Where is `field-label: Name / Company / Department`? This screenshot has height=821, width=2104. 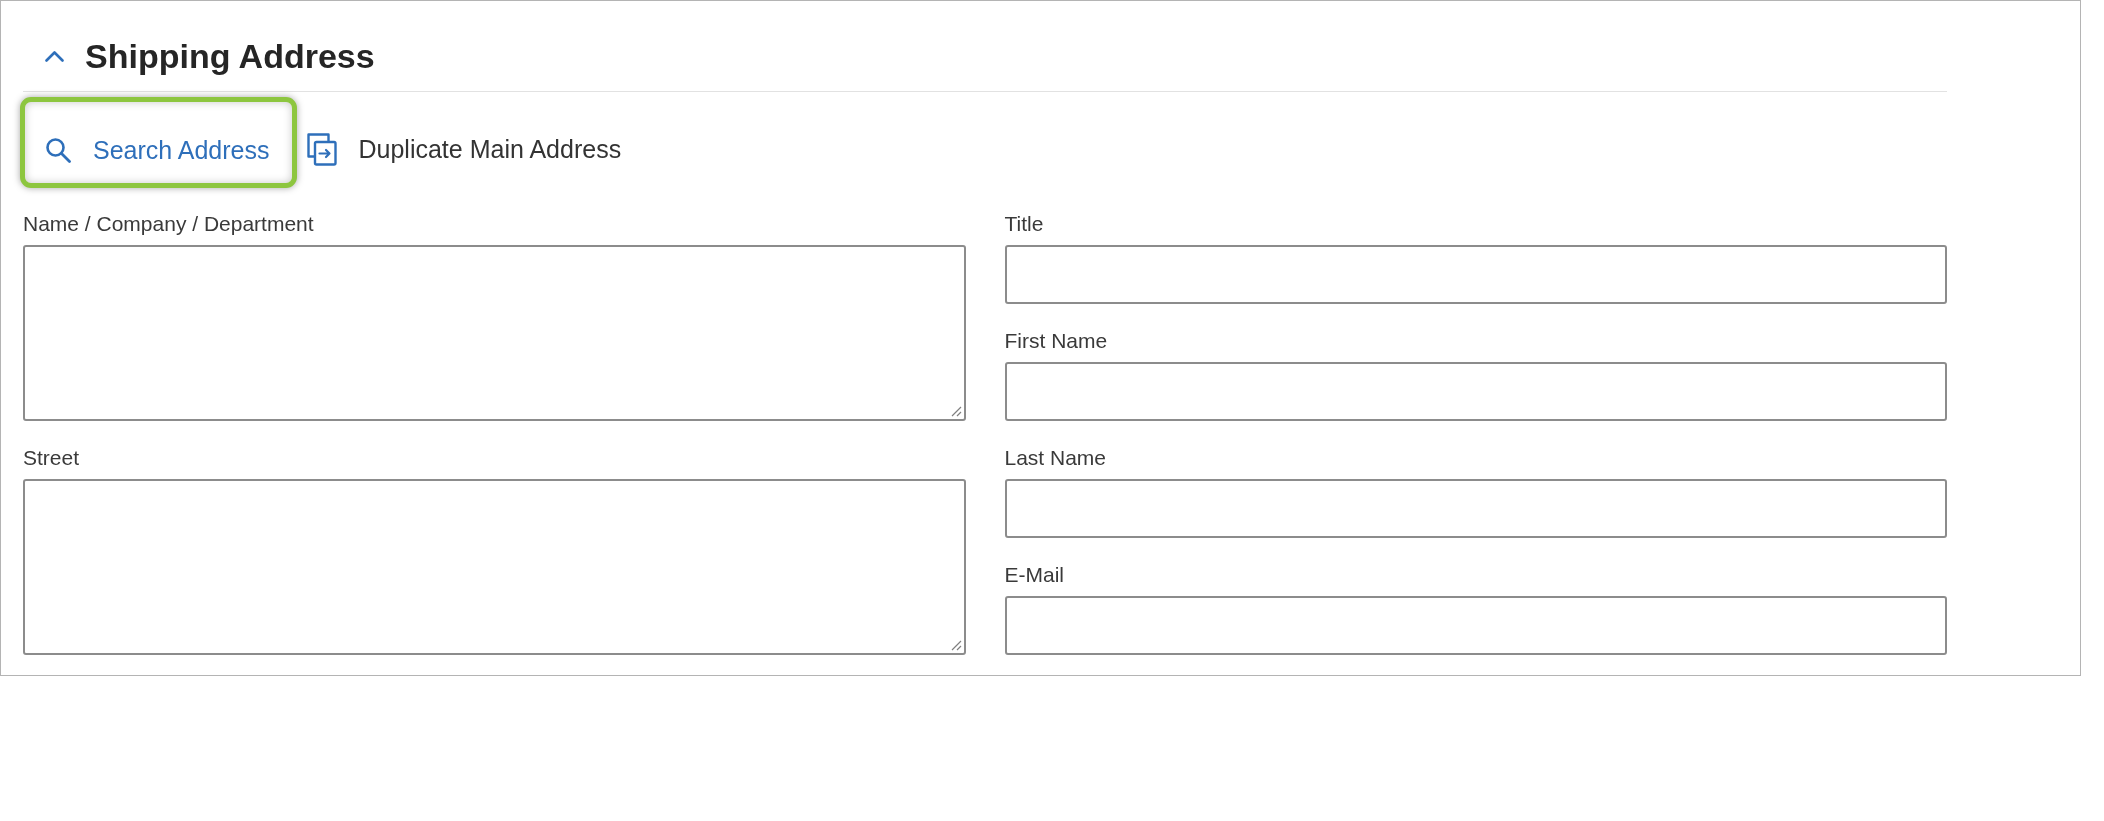
field-label: Name / Company / Department is located at coordinates (169, 224).